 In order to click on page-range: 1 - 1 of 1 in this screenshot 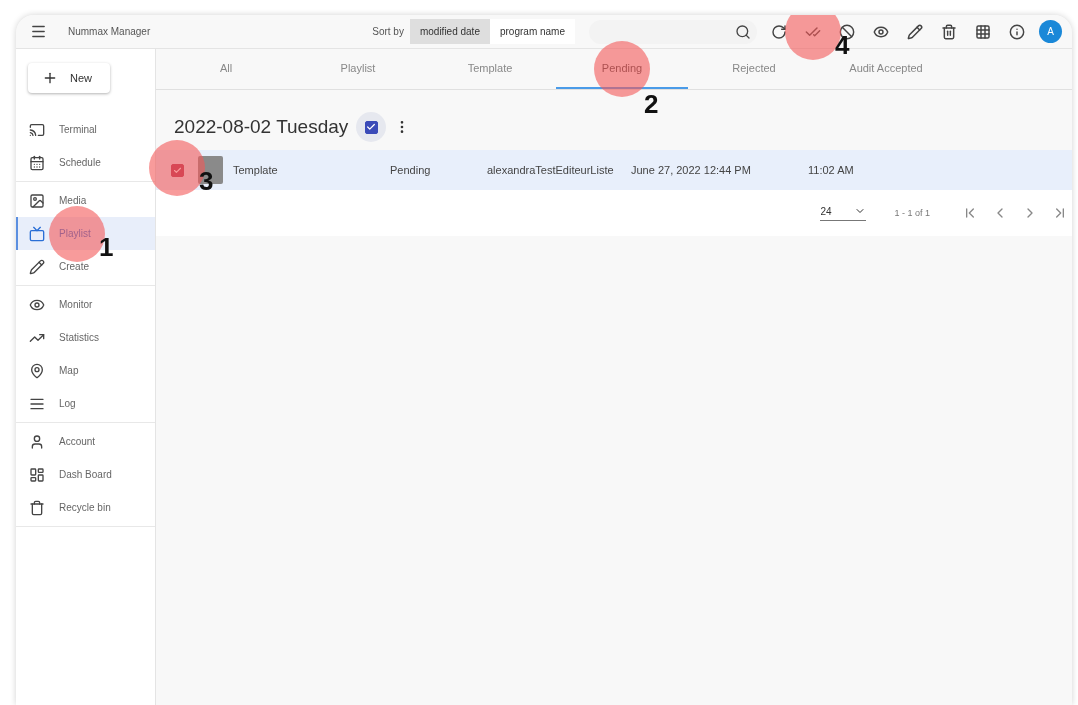, I will do `click(912, 213)`.